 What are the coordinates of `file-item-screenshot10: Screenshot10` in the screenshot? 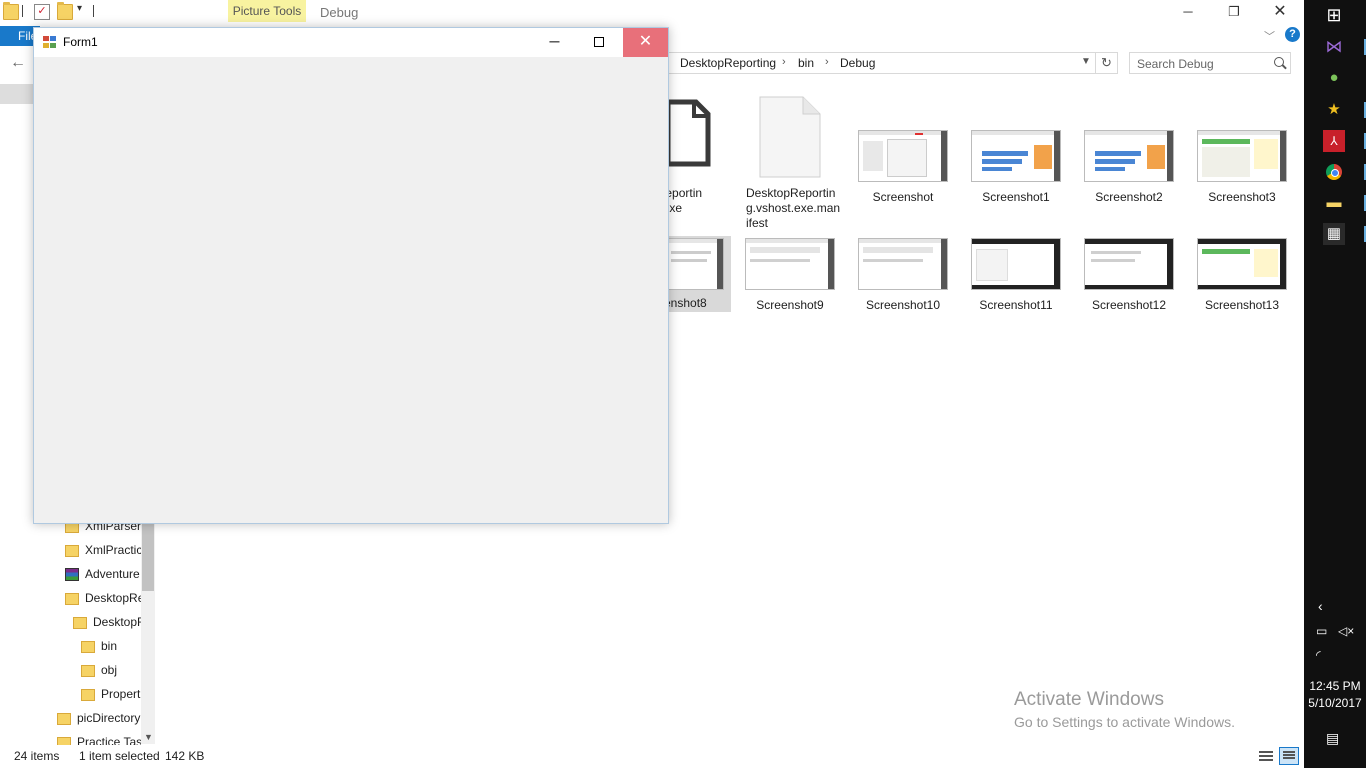 It's located at (903, 275).